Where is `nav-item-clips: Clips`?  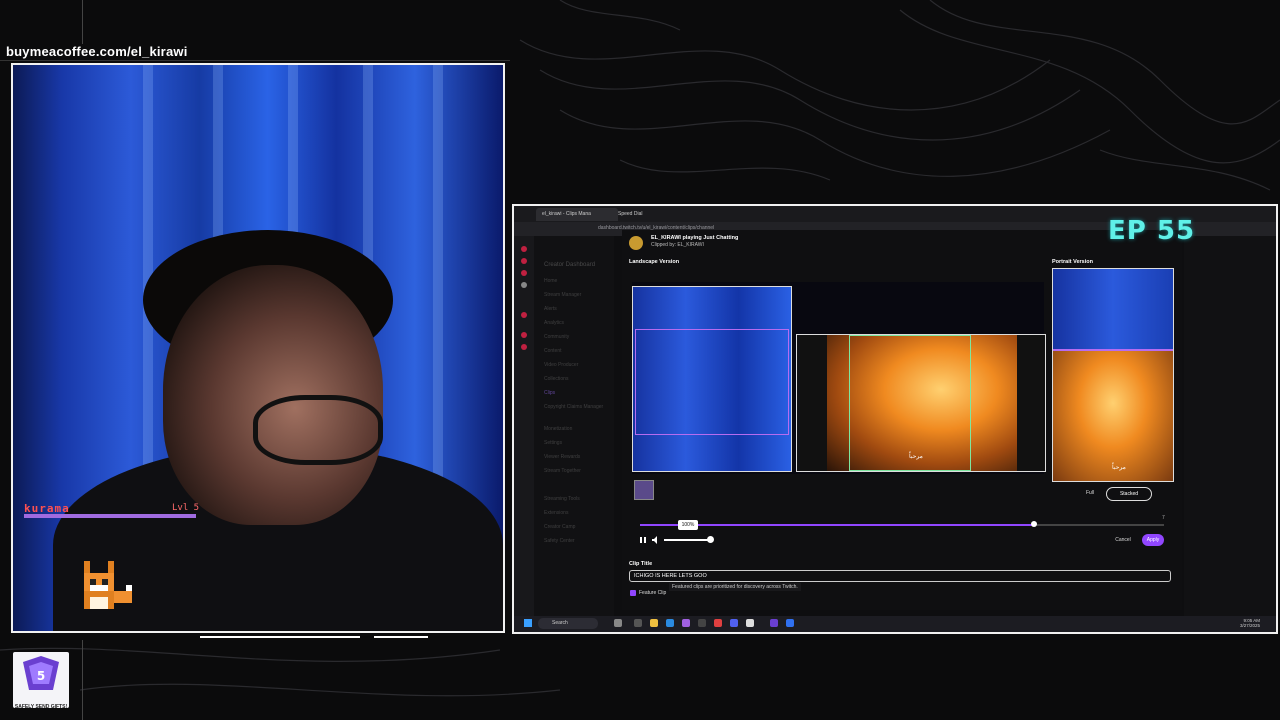
nav-item-clips: Clips is located at coordinates (549, 393).